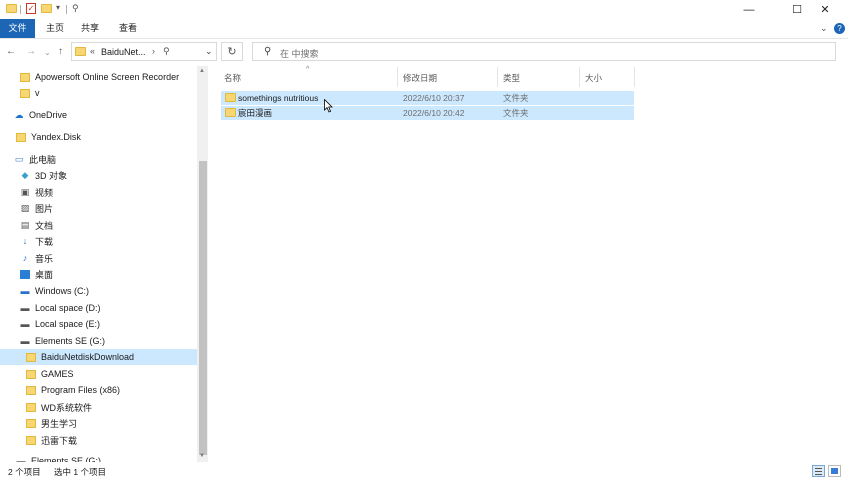  Describe the element at coordinates (839, 28) in the screenshot. I see `help-icon: ?` at that location.